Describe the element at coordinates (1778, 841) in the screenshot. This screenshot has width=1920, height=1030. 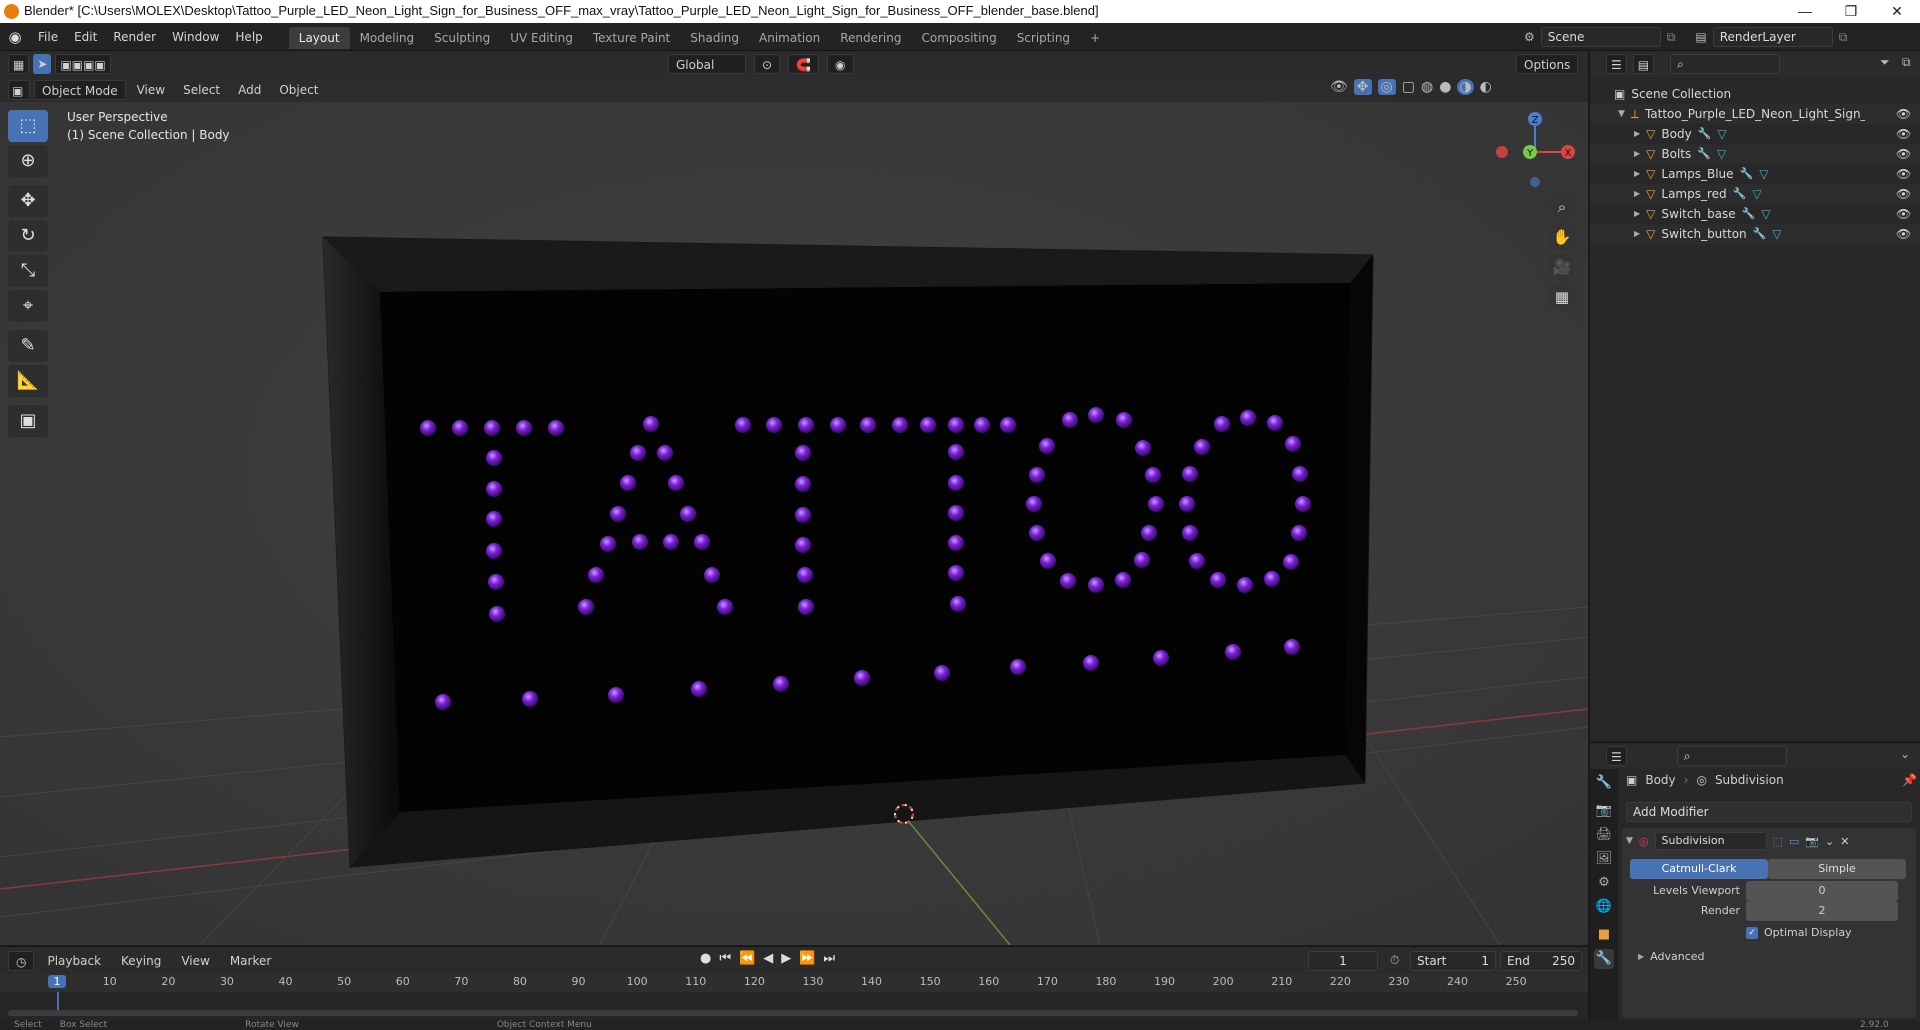
I see `edit-mode-toggle-icon: ⬚` at that location.